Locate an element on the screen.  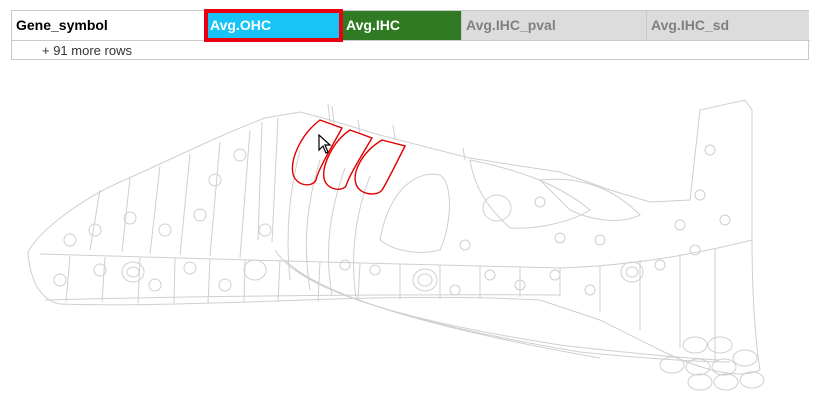
more-rows-link: + 91 more rows is located at coordinates (87, 50).